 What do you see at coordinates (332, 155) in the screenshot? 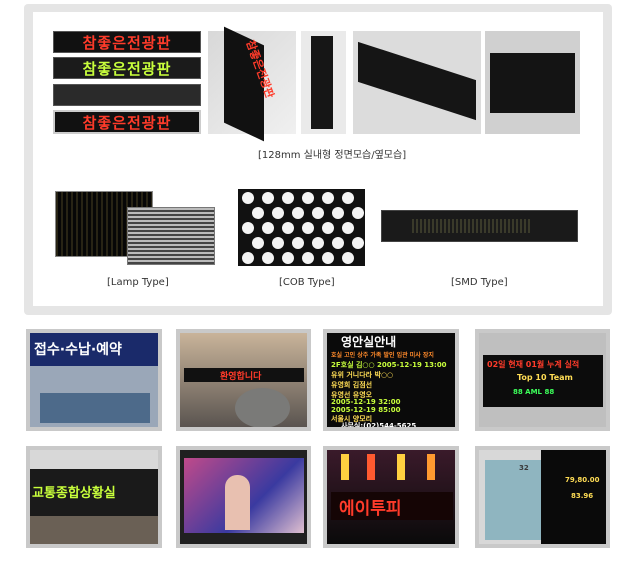
I see `caption-128mm: [128mm 실내형 정면모습/옆모습]` at bounding box center [332, 155].